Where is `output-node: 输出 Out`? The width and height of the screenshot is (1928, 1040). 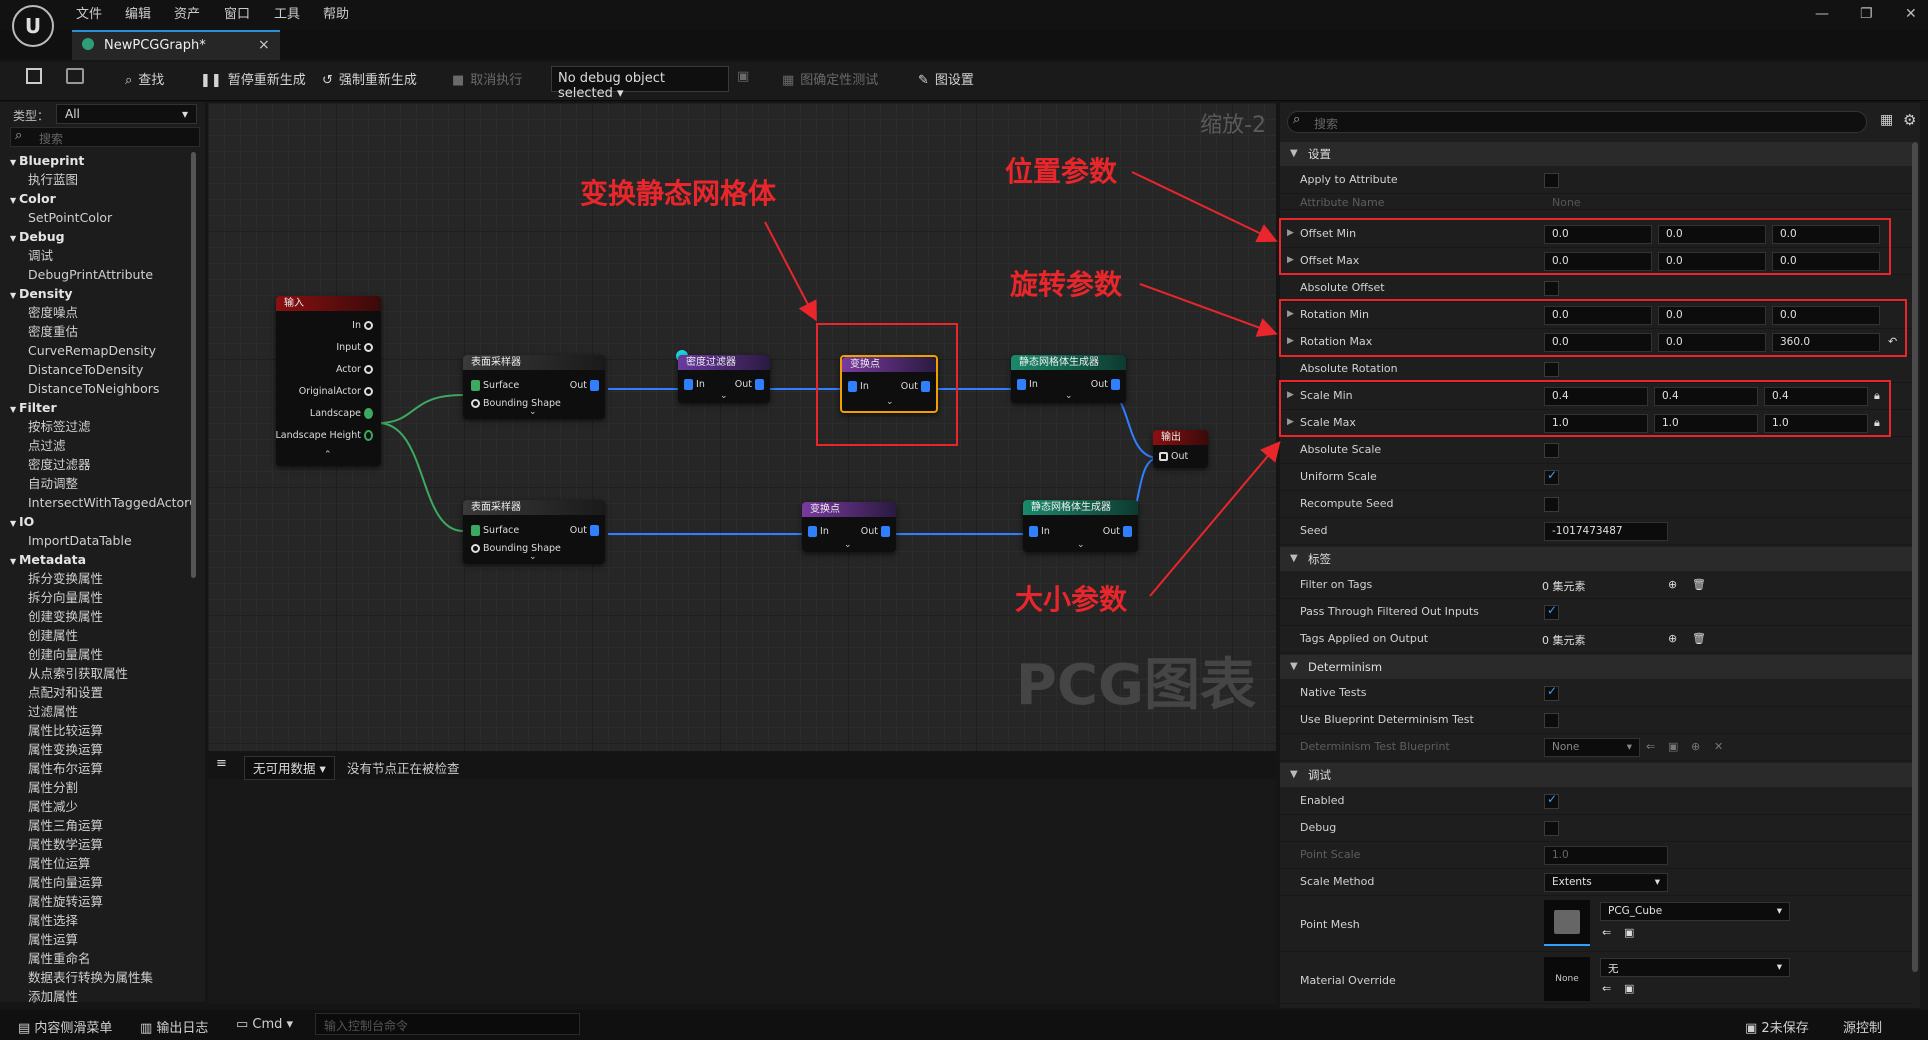 output-node: 输出 Out is located at coordinates (1180, 449).